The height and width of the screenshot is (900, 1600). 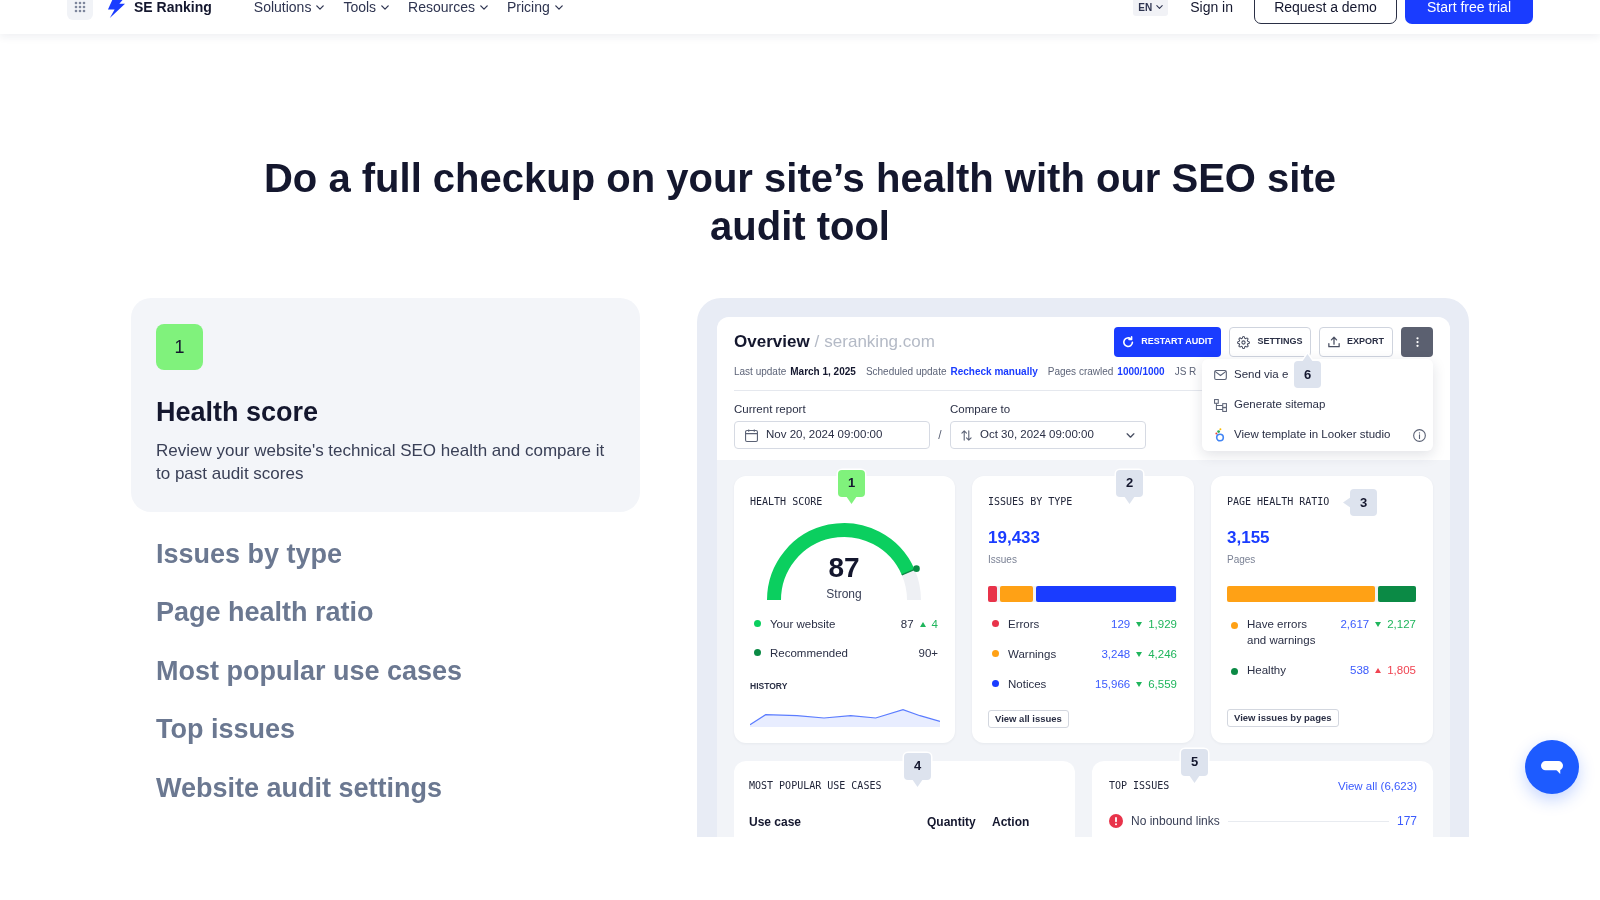 I want to click on column-header: Quantity, so click(x=951, y=822).